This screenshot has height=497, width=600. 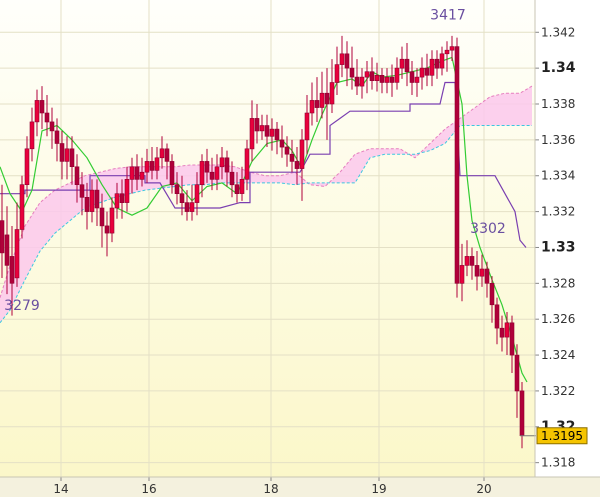 I want to click on price-annotation: 3302, so click(x=488, y=229).